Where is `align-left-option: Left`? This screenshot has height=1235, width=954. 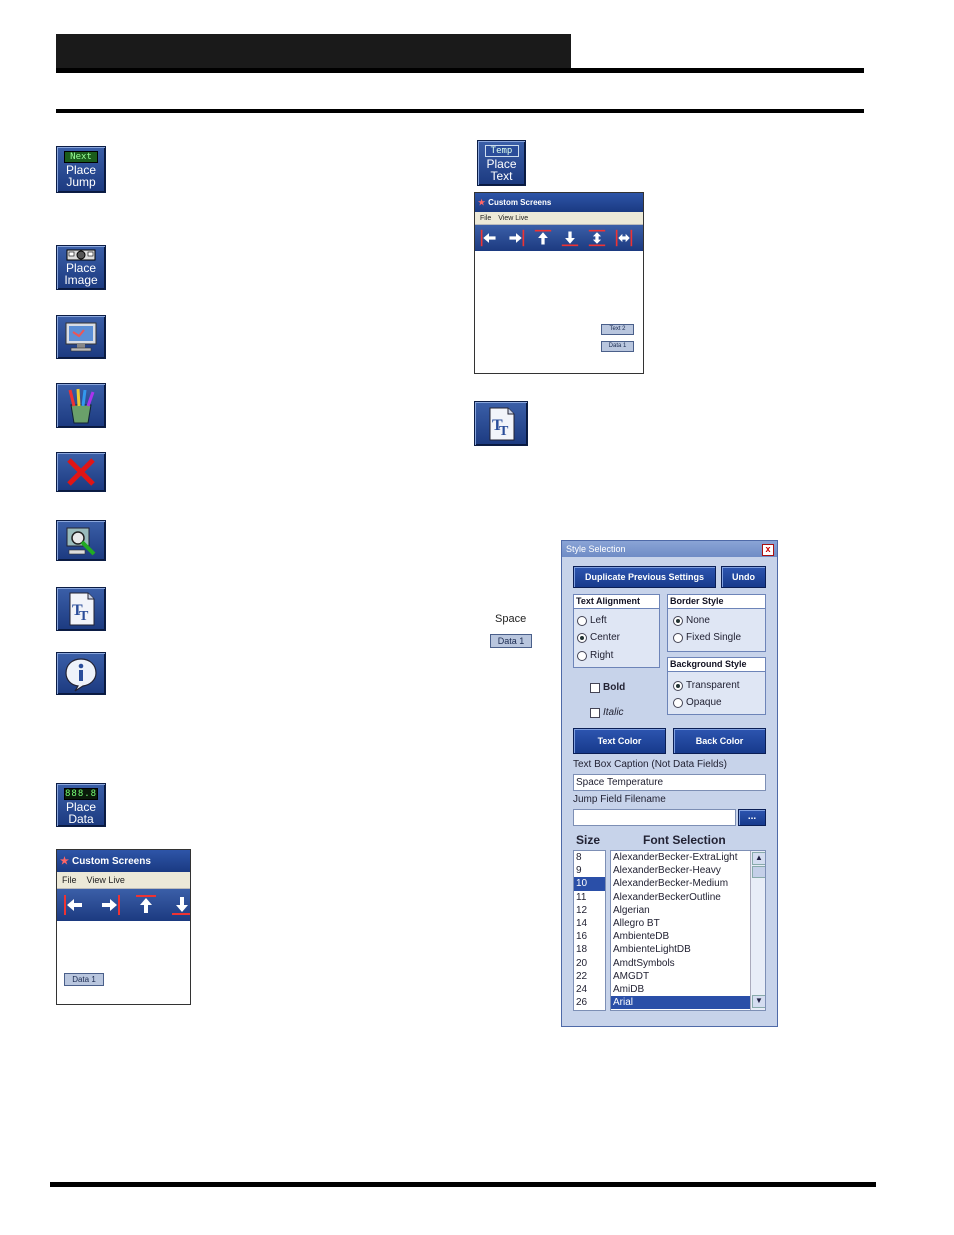 align-left-option: Left is located at coordinates (592, 620).